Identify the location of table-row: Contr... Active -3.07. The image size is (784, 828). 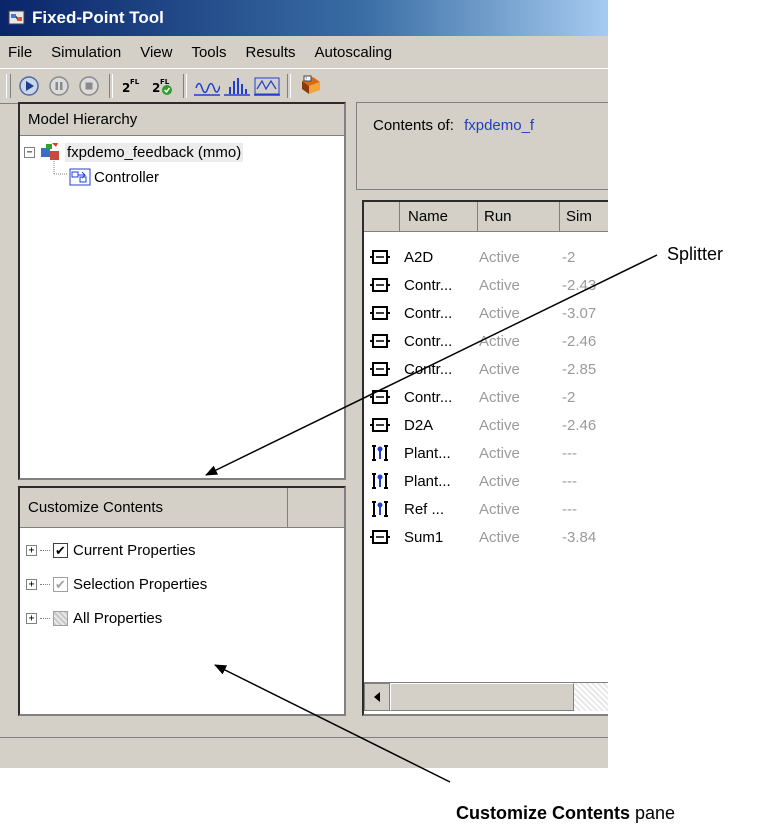
(486, 313).